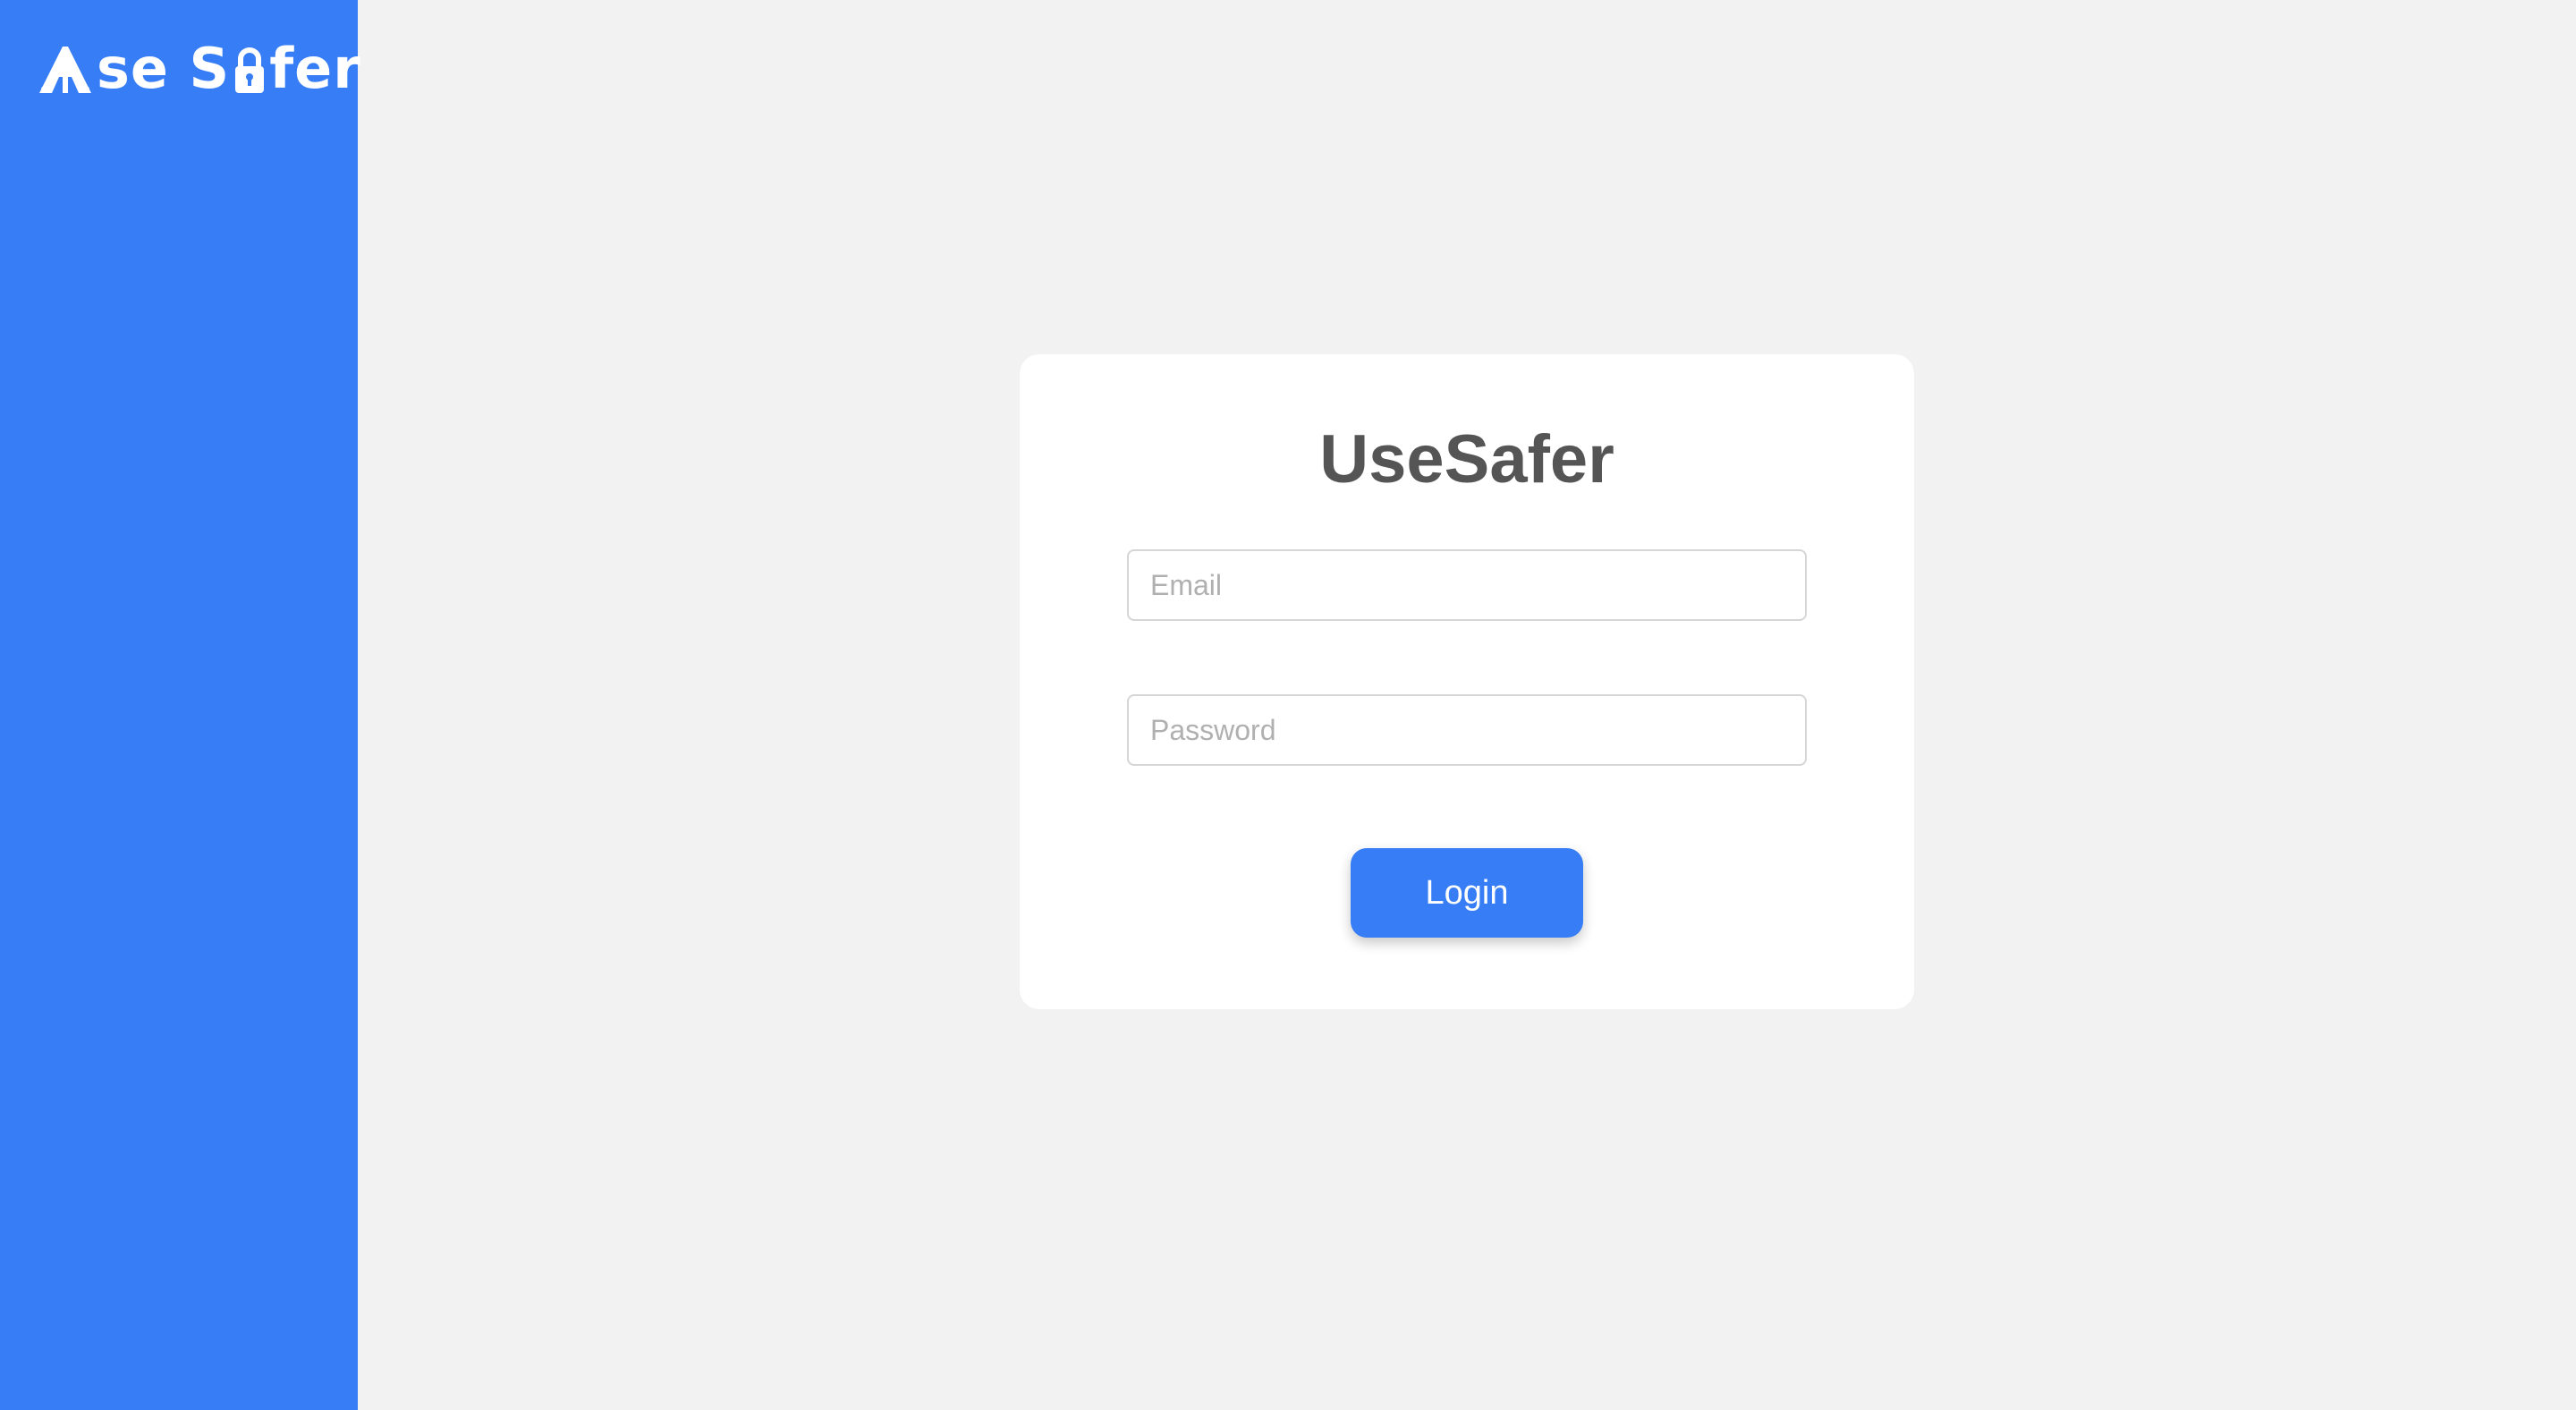 The width and height of the screenshot is (2576, 1410). I want to click on email-field, so click(1467, 585).